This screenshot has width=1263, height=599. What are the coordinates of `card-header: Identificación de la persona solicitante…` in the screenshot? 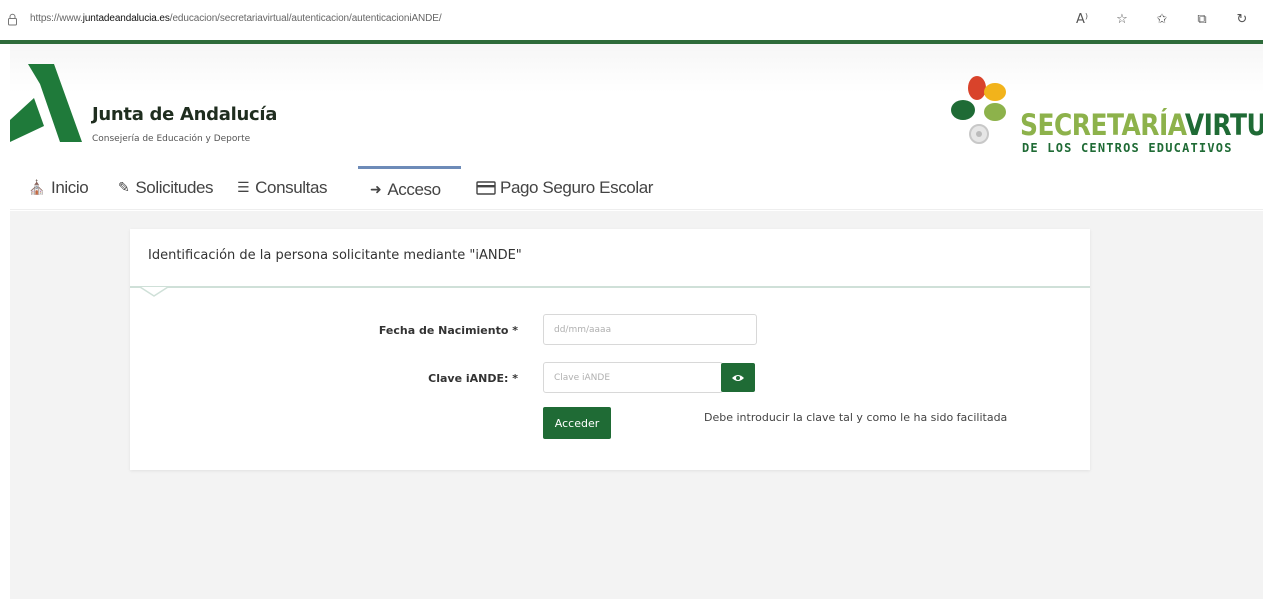 It's located at (610, 258).